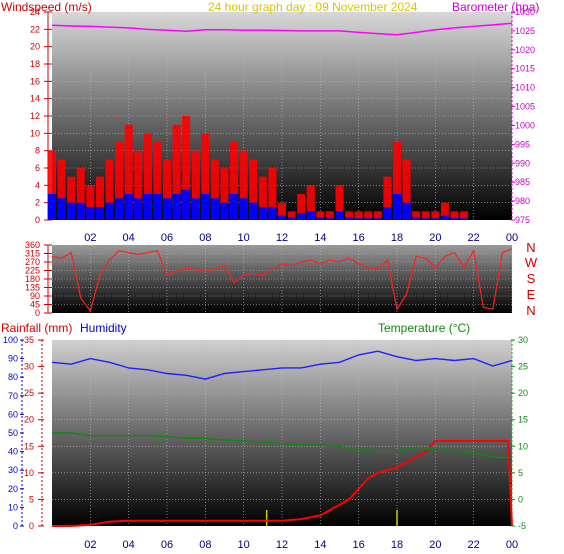 The width and height of the screenshot is (564, 554). What do you see at coordinates (523, 446) in the screenshot?
I see `temperature-tick-10: 10` at bounding box center [523, 446].